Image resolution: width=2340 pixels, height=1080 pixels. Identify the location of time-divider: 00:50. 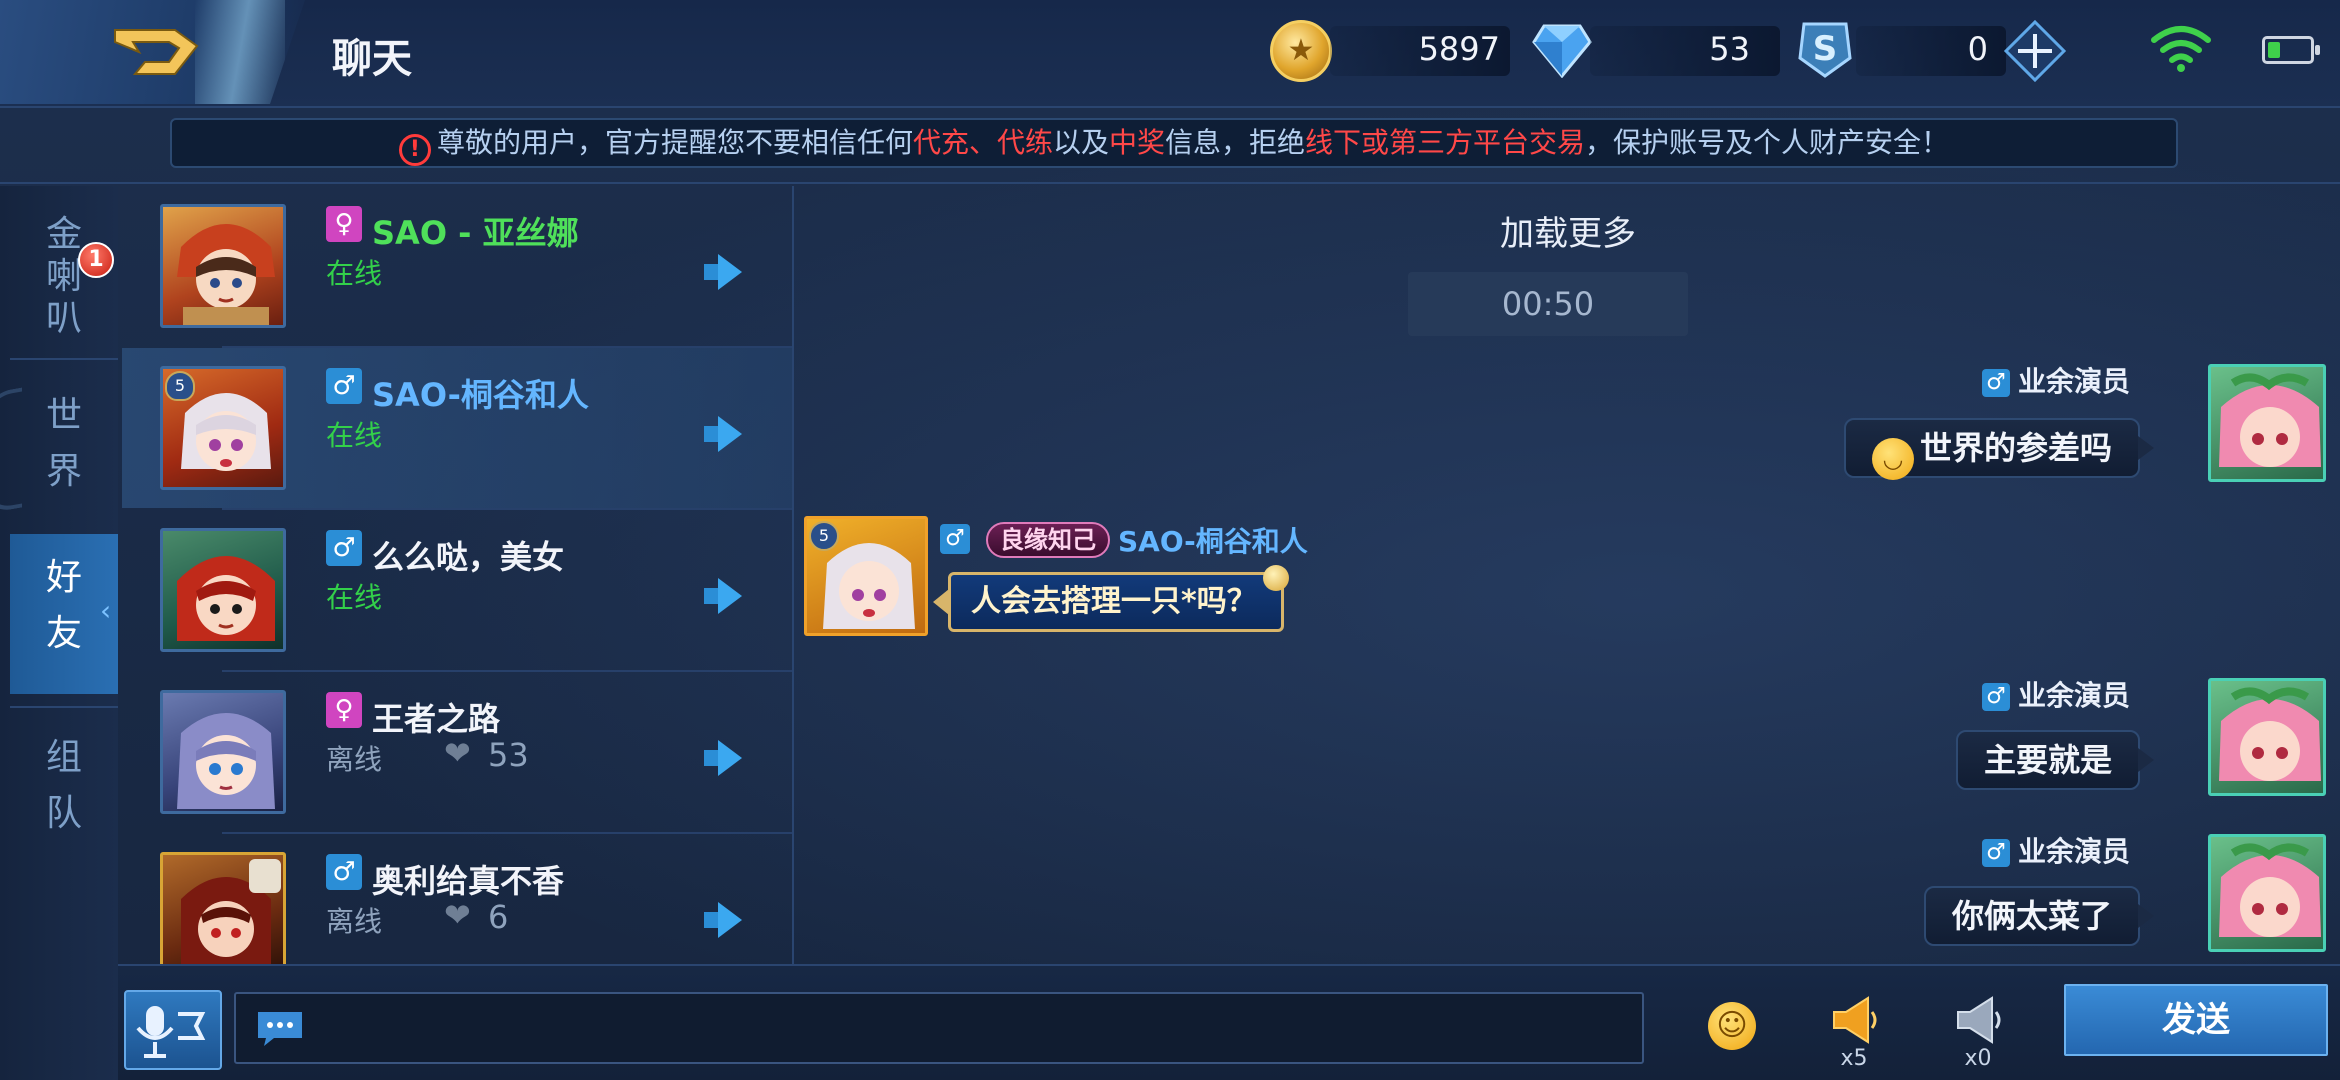
(1548, 304).